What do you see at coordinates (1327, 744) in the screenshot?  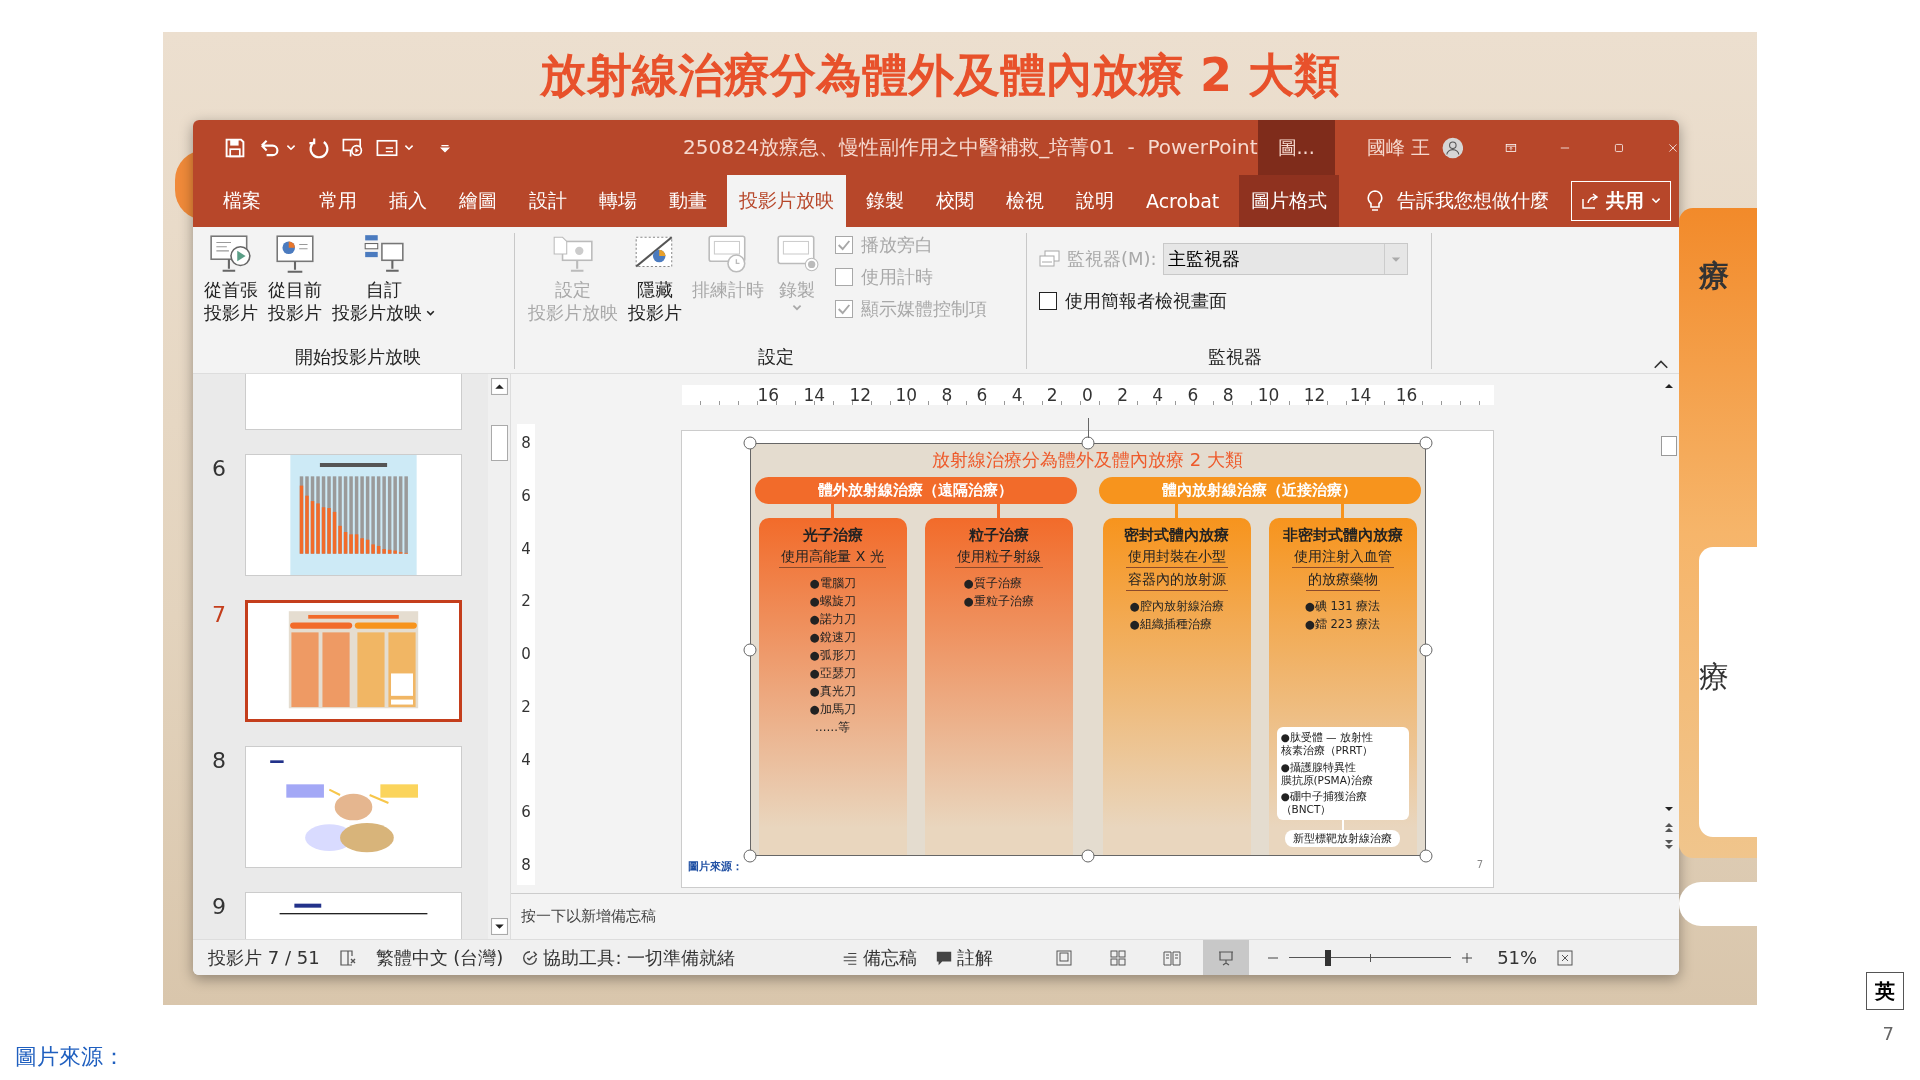 I see `note-item: ●肽受體 — 放射性 核素治療（PRRT）` at bounding box center [1327, 744].